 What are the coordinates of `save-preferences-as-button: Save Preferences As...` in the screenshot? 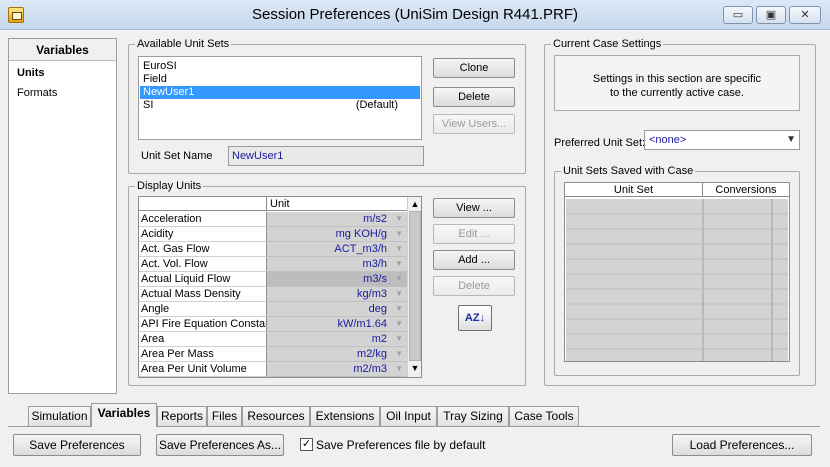 It's located at (220, 445).